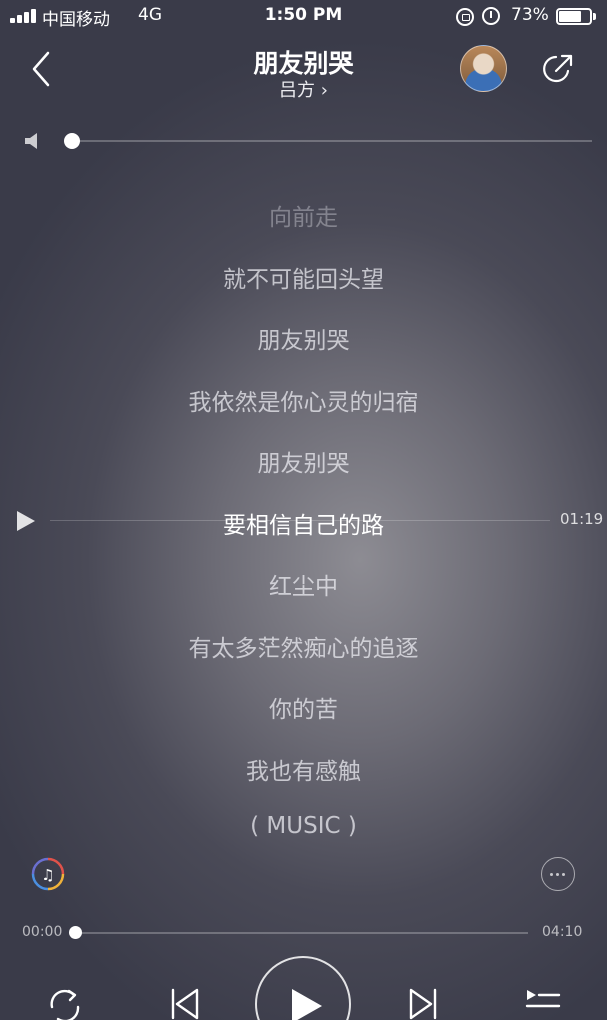  Describe the element at coordinates (558, 874) in the screenshot. I see `more-icon` at that location.